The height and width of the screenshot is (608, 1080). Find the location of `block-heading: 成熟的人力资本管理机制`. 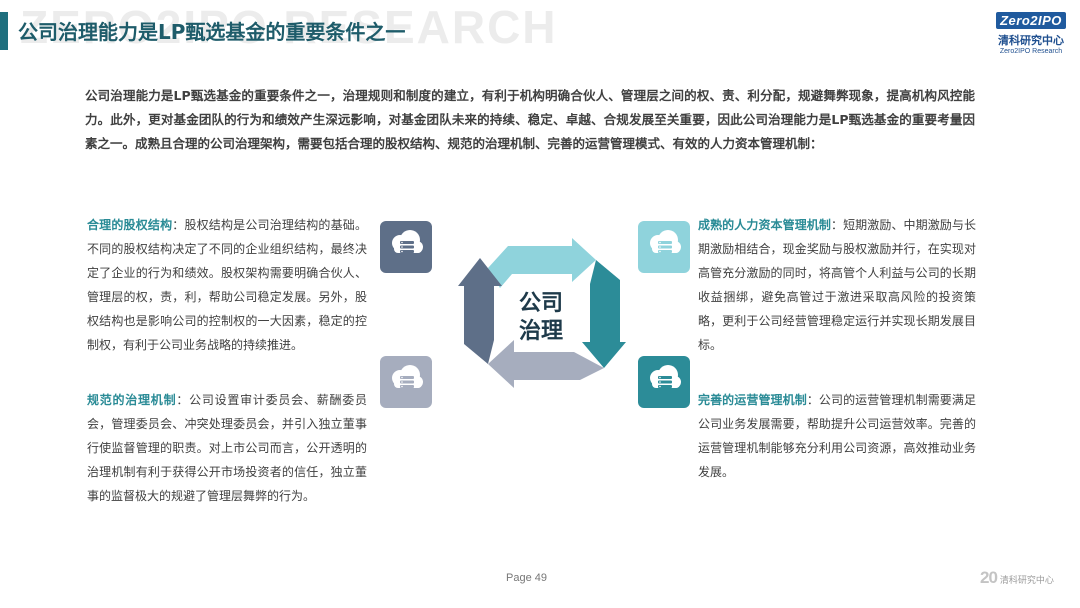

block-heading: 成熟的人力资本管理机制 is located at coordinates (764, 225).